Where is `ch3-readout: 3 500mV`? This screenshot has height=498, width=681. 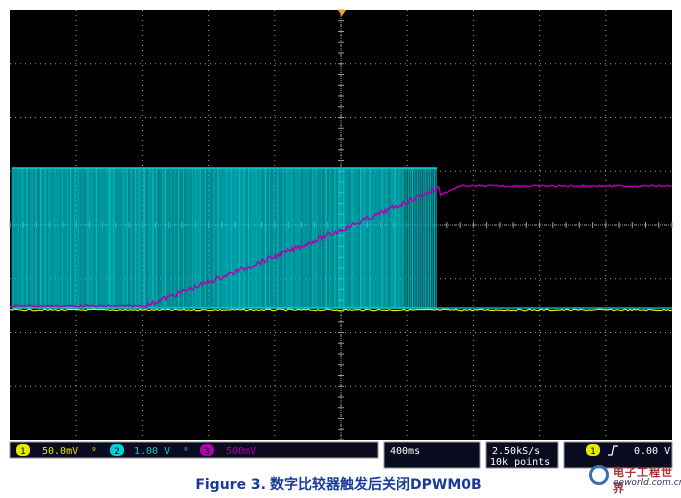
ch3-readout: 3 500mV is located at coordinates (228, 450).